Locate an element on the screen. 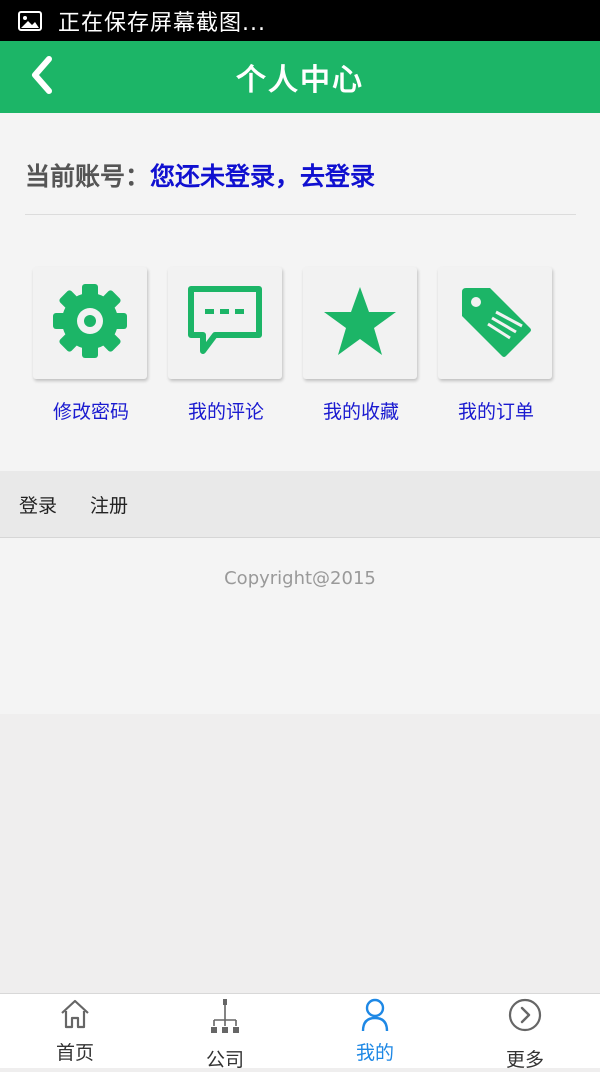 This screenshot has height=1072, width=600. comment-icon is located at coordinates (225, 323).